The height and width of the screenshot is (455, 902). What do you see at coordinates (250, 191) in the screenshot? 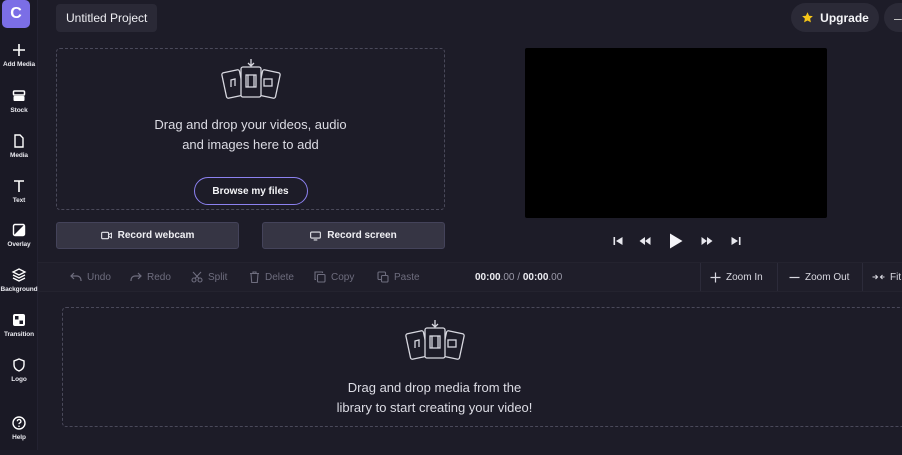
I see `browse-files-button: Browse my files` at bounding box center [250, 191].